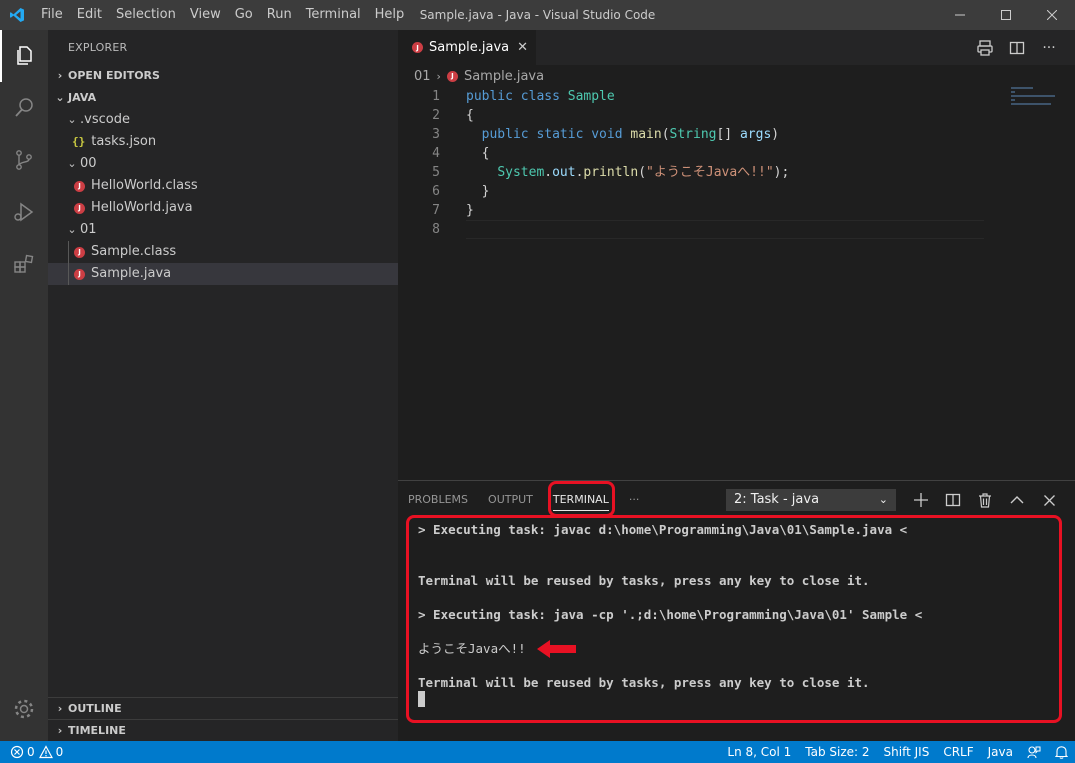  What do you see at coordinates (522, 47) in the screenshot?
I see `close-tab-icon: ✕` at bounding box center [522, 47].